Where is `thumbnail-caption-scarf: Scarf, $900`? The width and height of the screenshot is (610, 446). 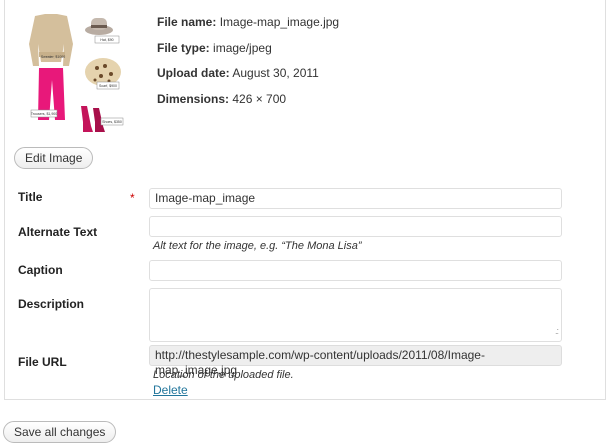
thumbnail-caption-scarf: Scarf, $900 is located at coordinates (108, 86).